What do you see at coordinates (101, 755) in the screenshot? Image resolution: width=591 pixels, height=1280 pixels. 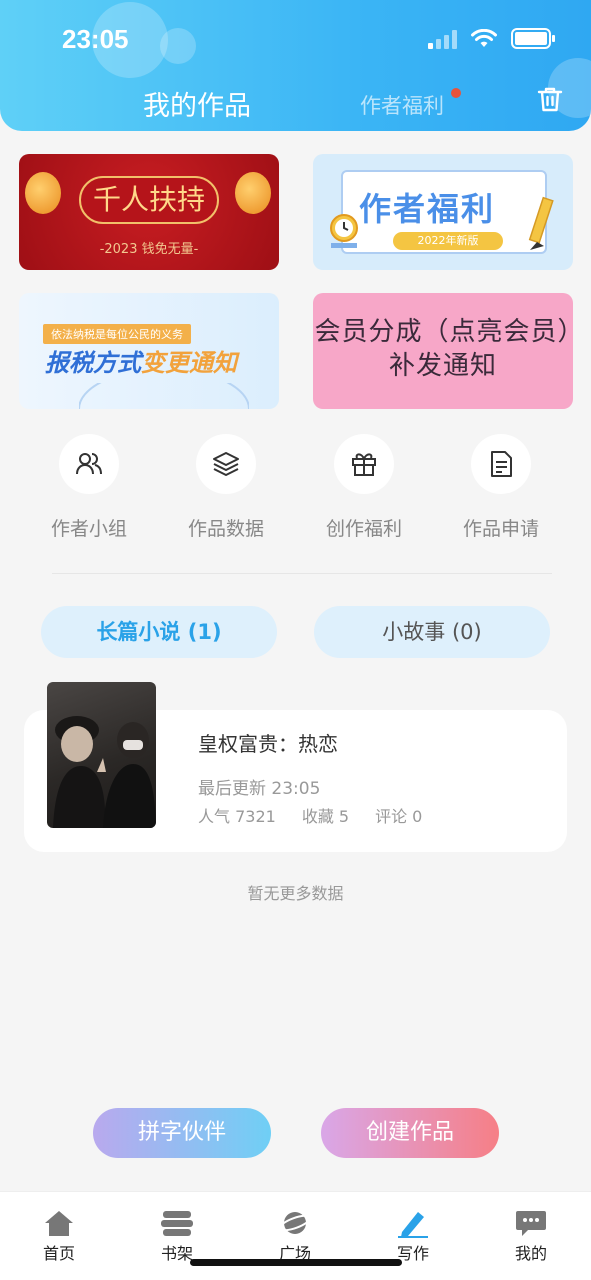 I see `work-cover-image` at bounding box center [101, 755].